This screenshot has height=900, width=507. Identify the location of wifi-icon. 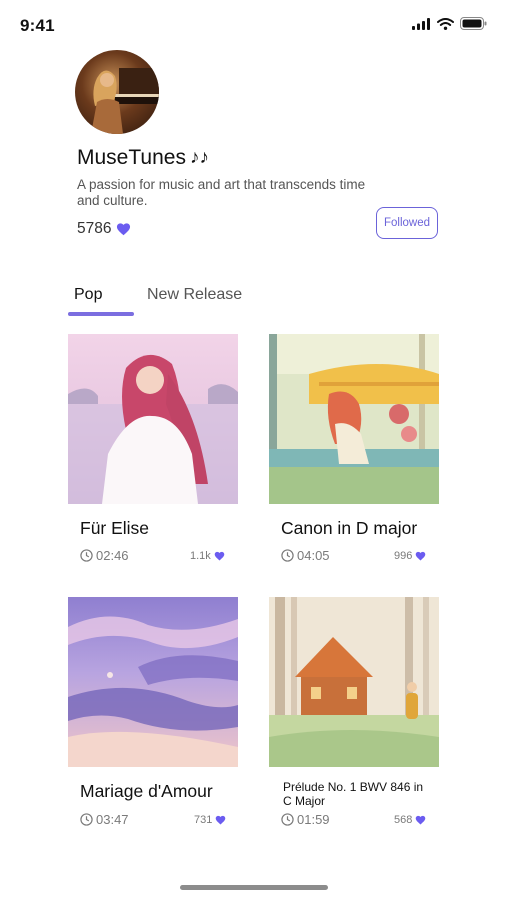
(445, 23).